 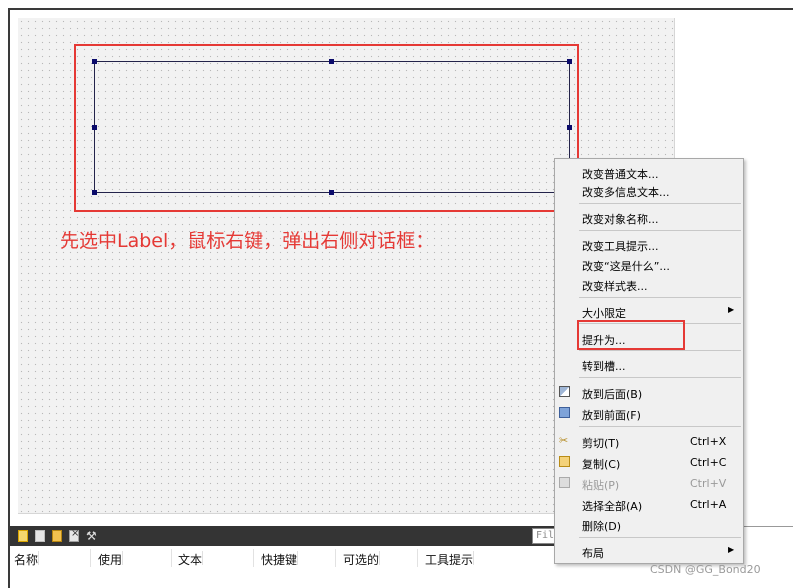 I want to click on send-back-icon, so click(x=564, y=391).